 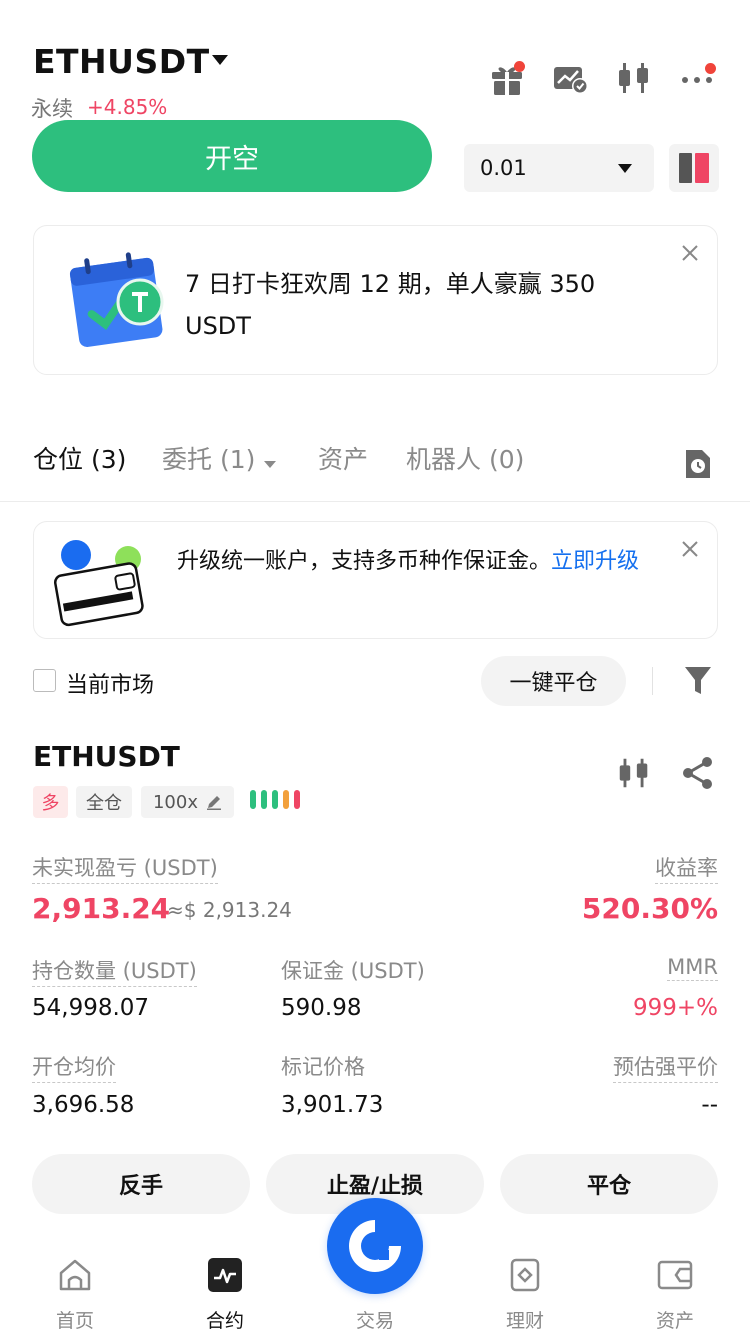 I want to click on current-market-label: 当前市场, so click(x=110, y=683).